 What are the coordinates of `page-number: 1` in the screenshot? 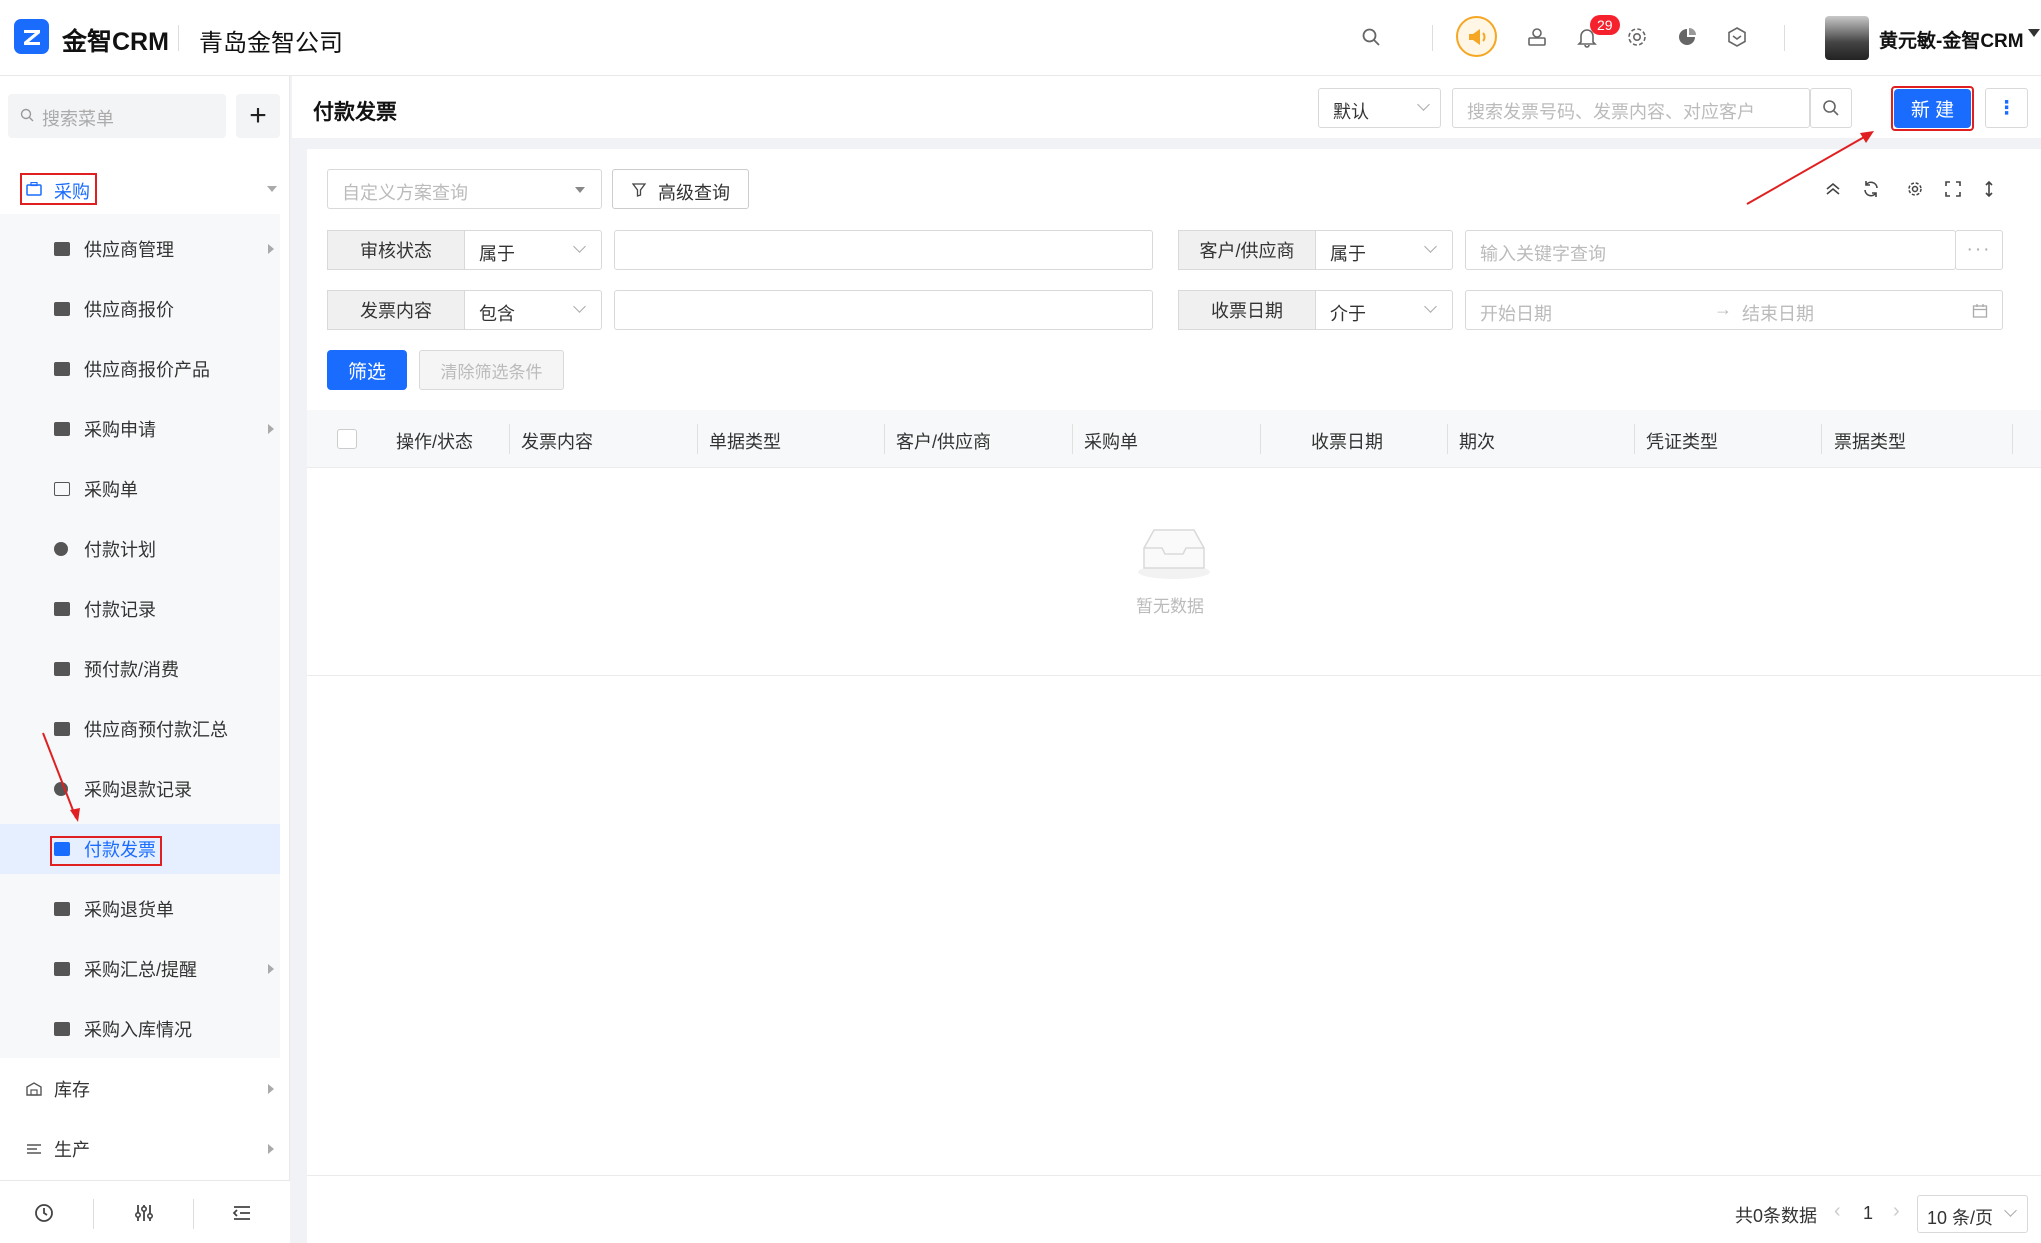 It's located at (1868, 1213).